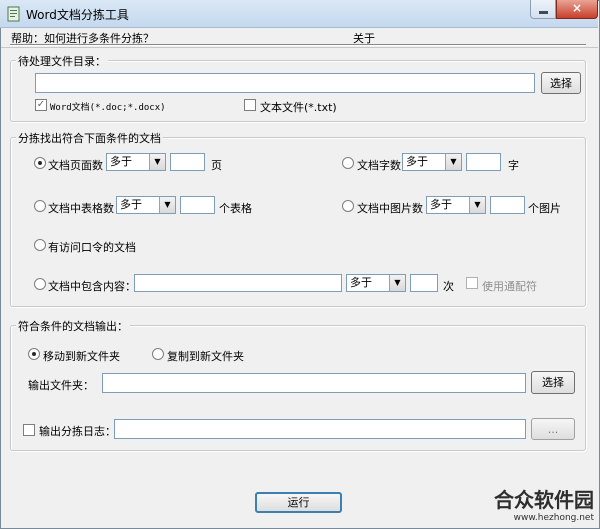  I want to click on page-count-mode-value: 多于, so click(121, 161).